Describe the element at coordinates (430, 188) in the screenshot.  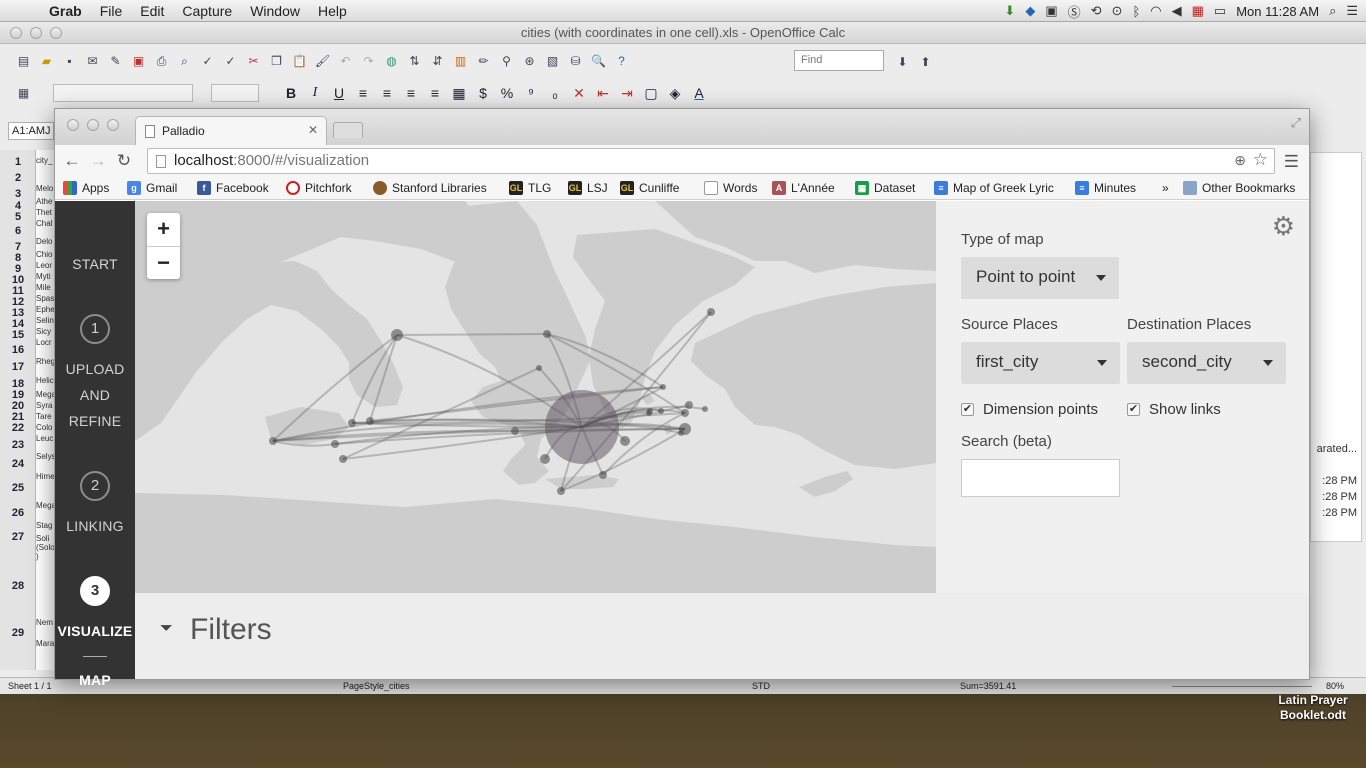
I see `bookmark-stanford-libraries: Stanford Libraries` at that location.